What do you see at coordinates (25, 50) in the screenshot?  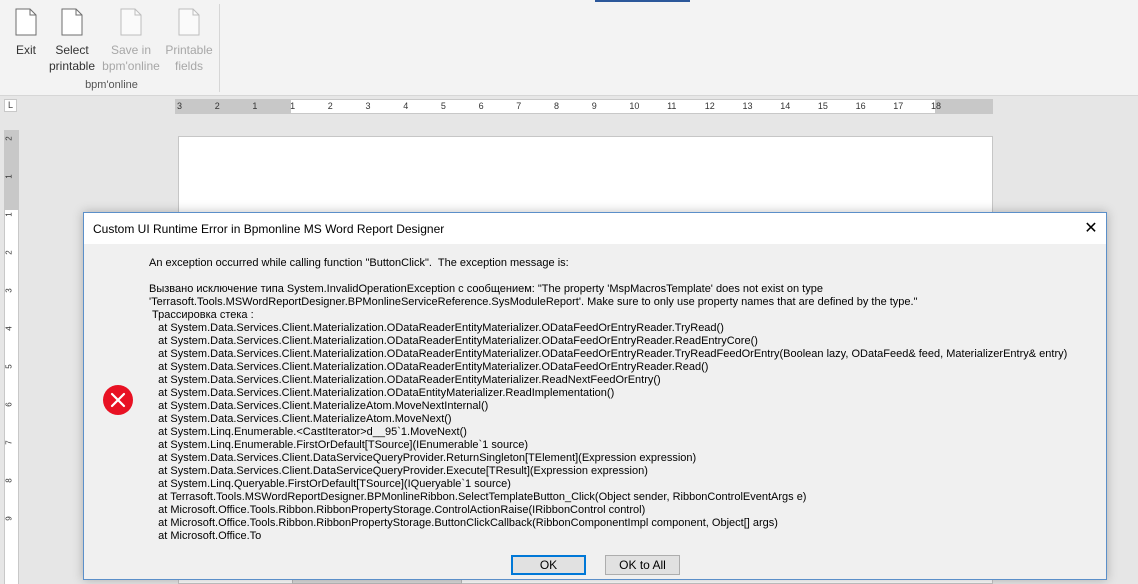 I see `exit-button-label: Exit` at bounding box center [25, 50].